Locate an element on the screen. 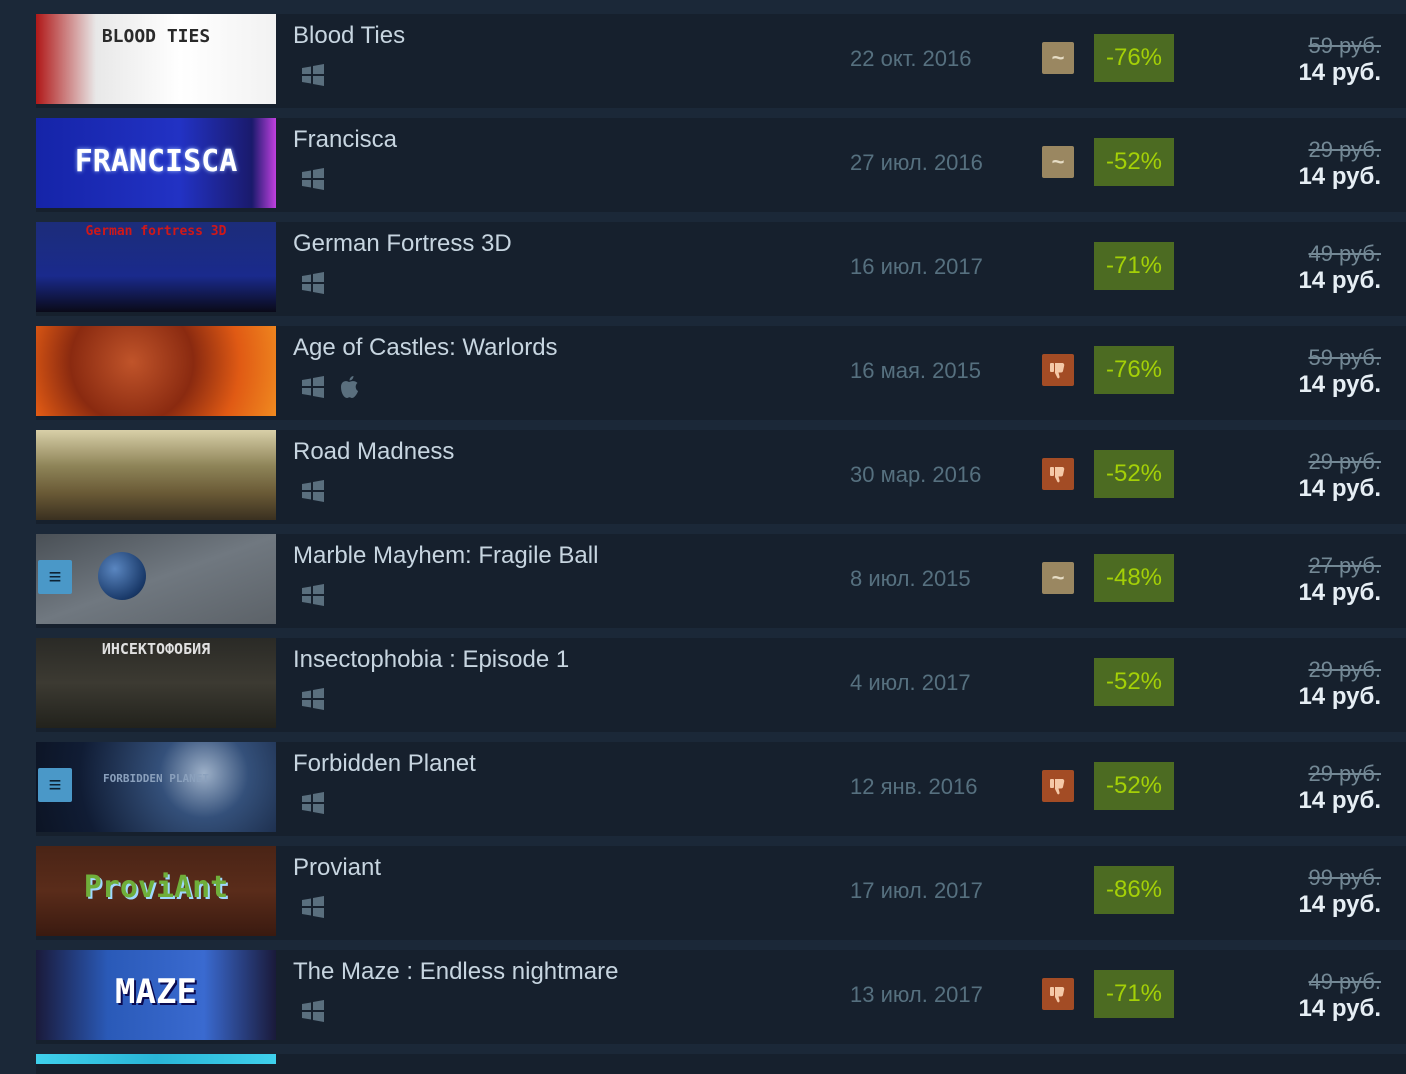 The width and height of the screenshot is (1406, 1074). game-title: The Maze : Endless nightmare is located at coordinates (456, 971).